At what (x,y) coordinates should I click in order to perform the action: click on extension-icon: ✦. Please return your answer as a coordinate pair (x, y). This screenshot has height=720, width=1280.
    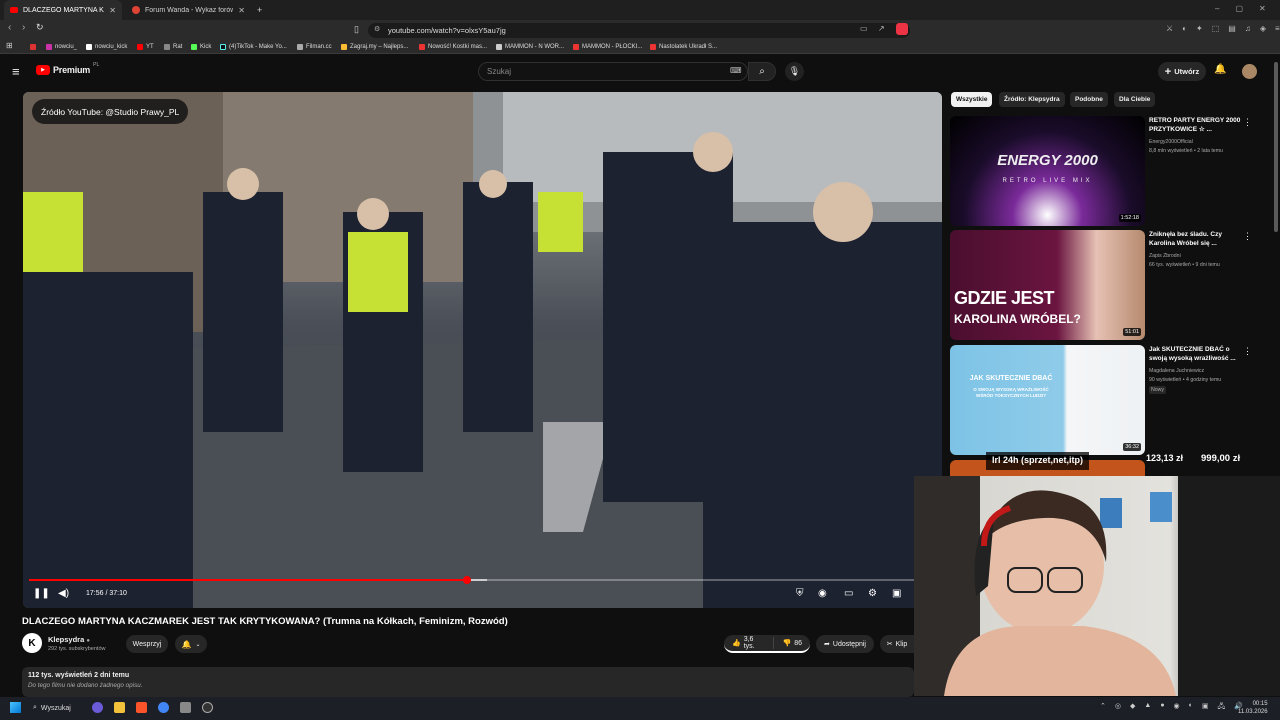
    Looking at the image, I should click on (1199, 28).